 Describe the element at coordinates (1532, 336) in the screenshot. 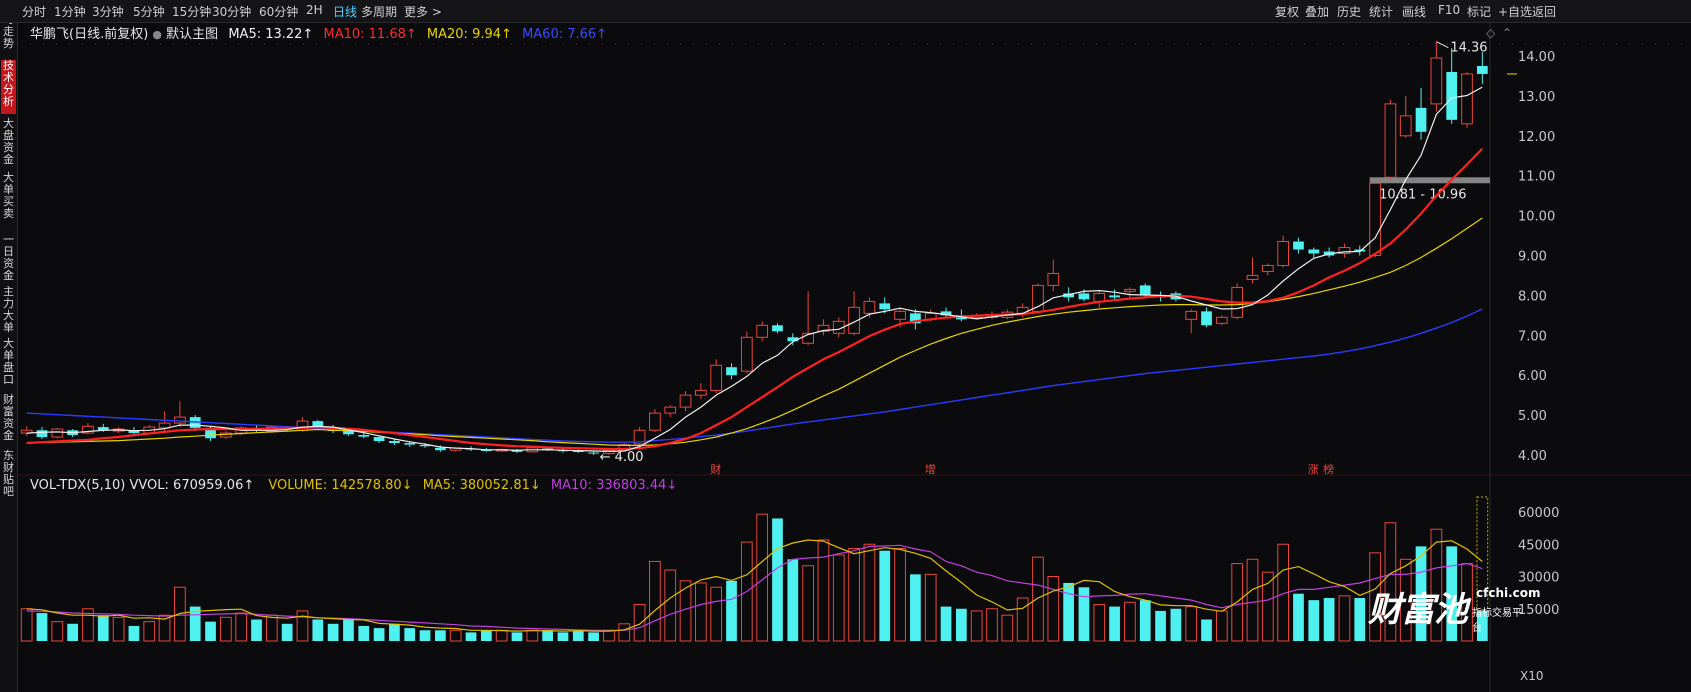

I see `price-tick-label: 7.00` at that location.